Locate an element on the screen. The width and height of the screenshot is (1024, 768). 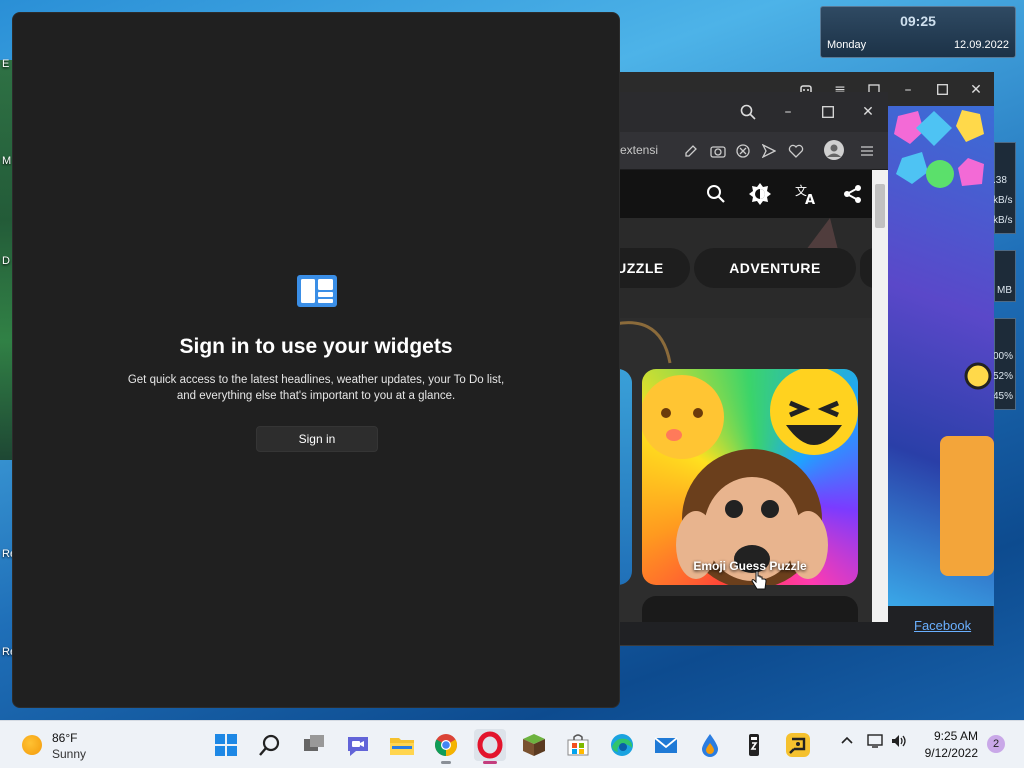
gadget-day: Monday is located at coordinates (847, 45).